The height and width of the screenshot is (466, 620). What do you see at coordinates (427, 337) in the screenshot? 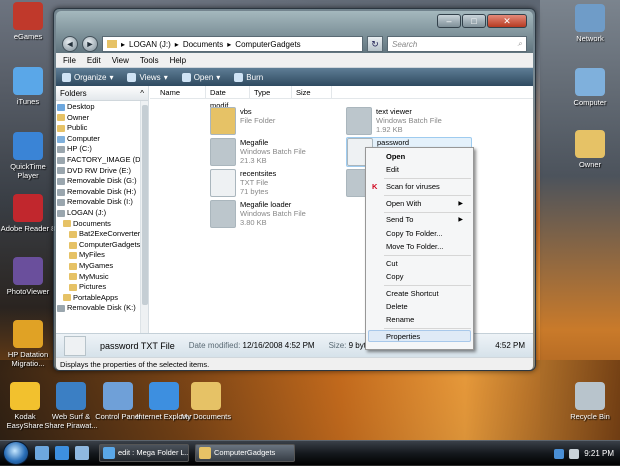
I see `context-menu-item: Properties` at bounding box center [427, 337].